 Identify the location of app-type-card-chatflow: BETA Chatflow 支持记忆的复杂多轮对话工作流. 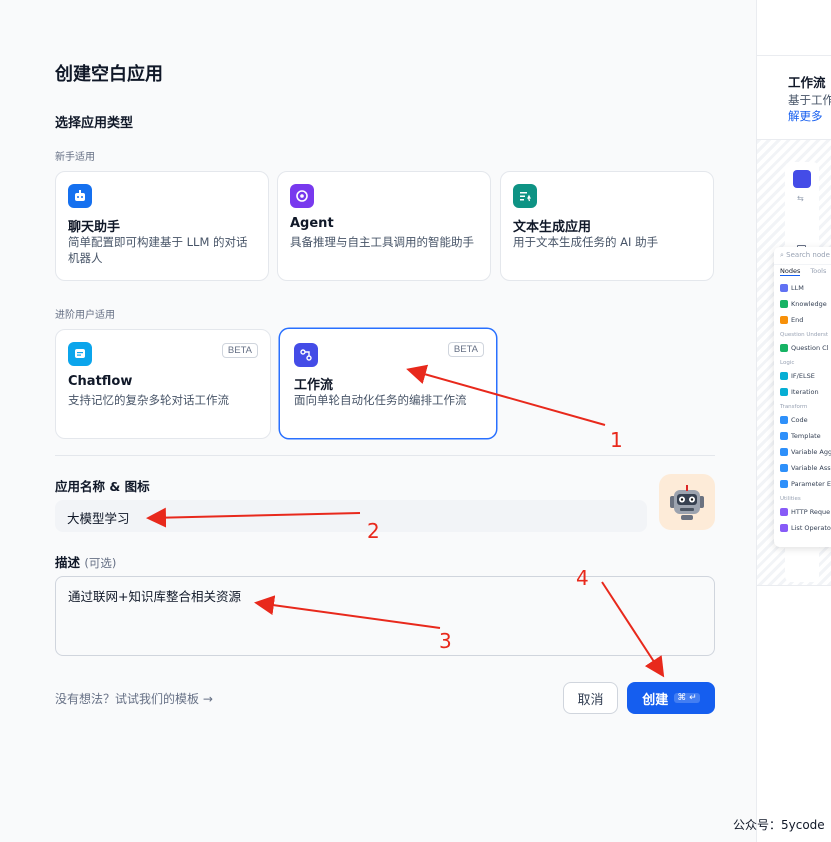
(163, 384).